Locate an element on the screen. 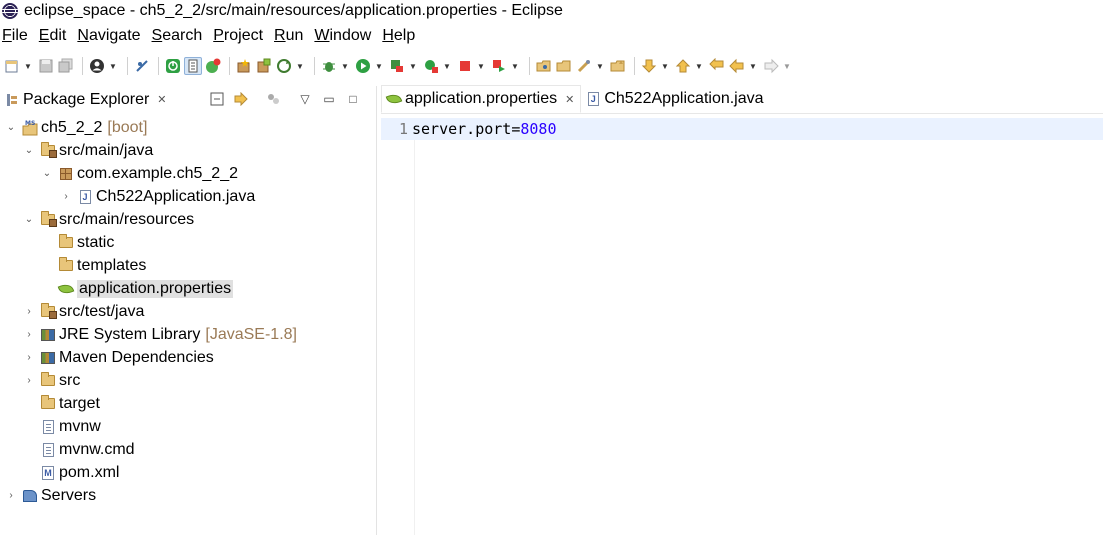 The height and width of the screenshot is (535, 1103). spring-boot-icon is located at coordinates (173, 66).